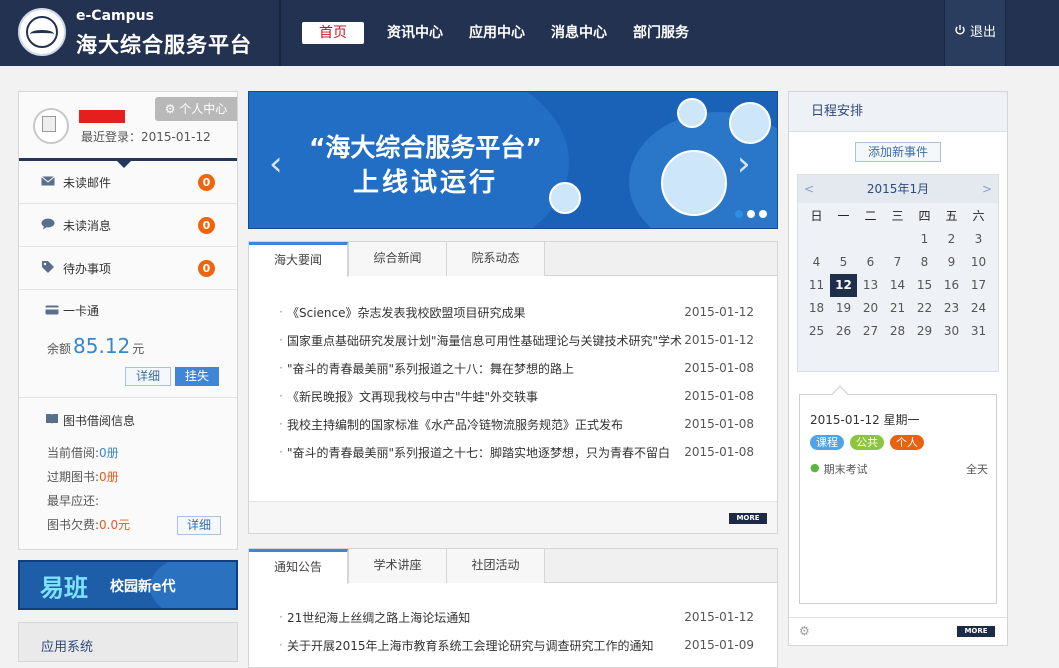 Image resolution: width=1059 pixels, height=668 pixels. What do you see at coordinates (951, 285) in the screenshot?
I see `calendar-day: 16` at bounding box center [951, 285].